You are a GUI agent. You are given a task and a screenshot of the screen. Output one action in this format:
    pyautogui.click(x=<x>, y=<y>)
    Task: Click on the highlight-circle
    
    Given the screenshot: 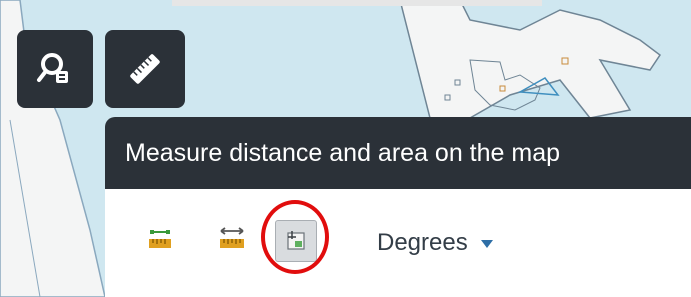 What is the action you would take?
    pyautogui.click(x=295, y=237)
    